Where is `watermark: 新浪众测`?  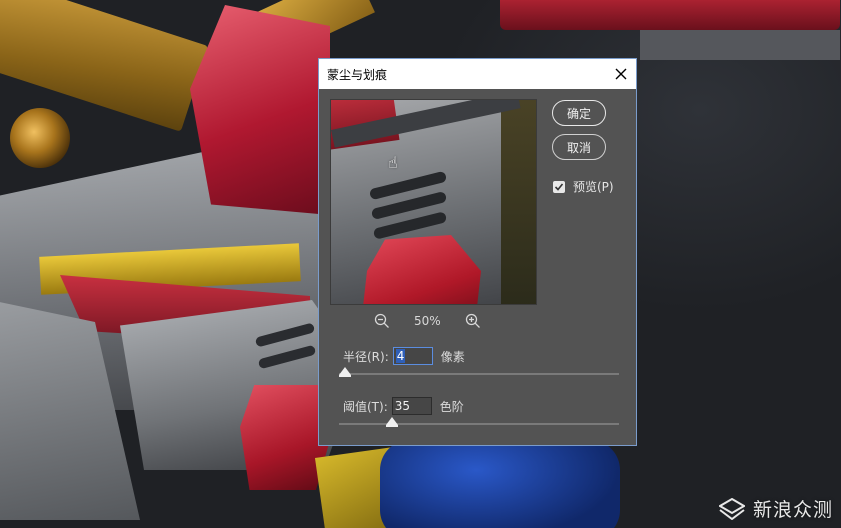
watermark: 新浪众测 is located at coordinates (775, 508).